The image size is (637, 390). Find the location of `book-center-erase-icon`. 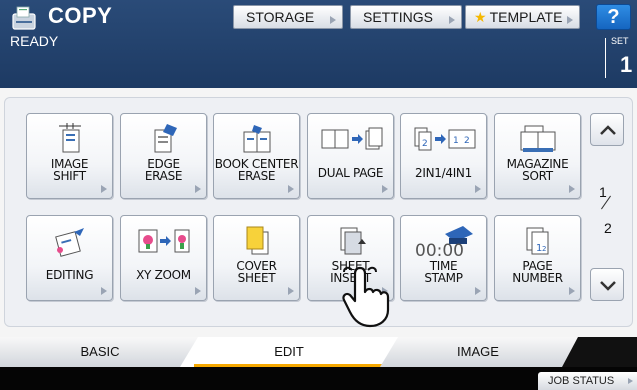

book-center-erase-icon is located at coordinates (256, 139).